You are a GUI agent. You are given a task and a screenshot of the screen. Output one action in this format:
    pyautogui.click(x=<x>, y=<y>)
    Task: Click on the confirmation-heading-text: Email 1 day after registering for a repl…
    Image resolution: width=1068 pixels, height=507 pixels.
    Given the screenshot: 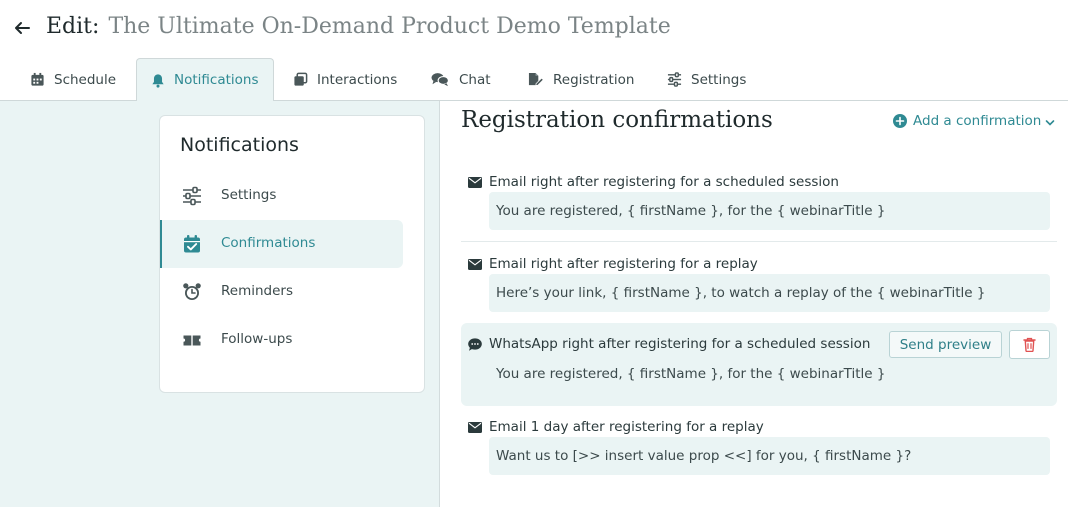 What is the action you would take?
    pyautogui.click(x=626, y=427)
    